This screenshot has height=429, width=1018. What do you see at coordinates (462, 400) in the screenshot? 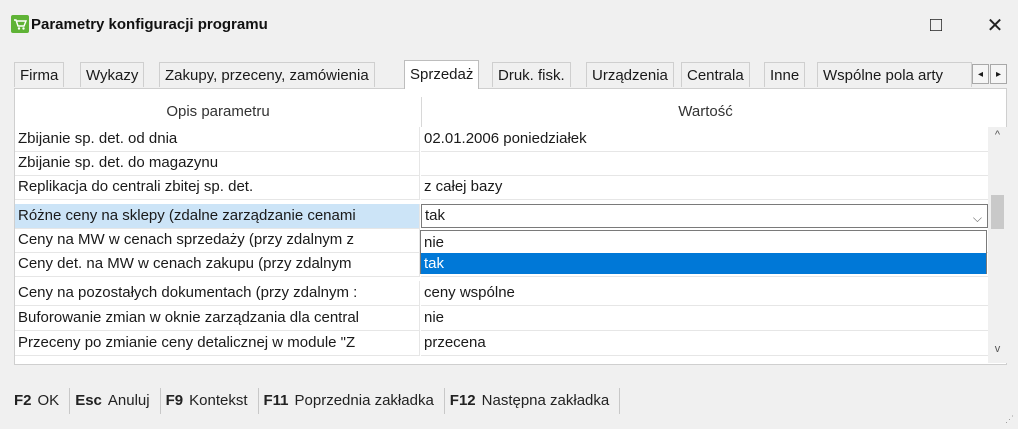
I see `shortcut-key: F12` at bounding box center [462, 400].